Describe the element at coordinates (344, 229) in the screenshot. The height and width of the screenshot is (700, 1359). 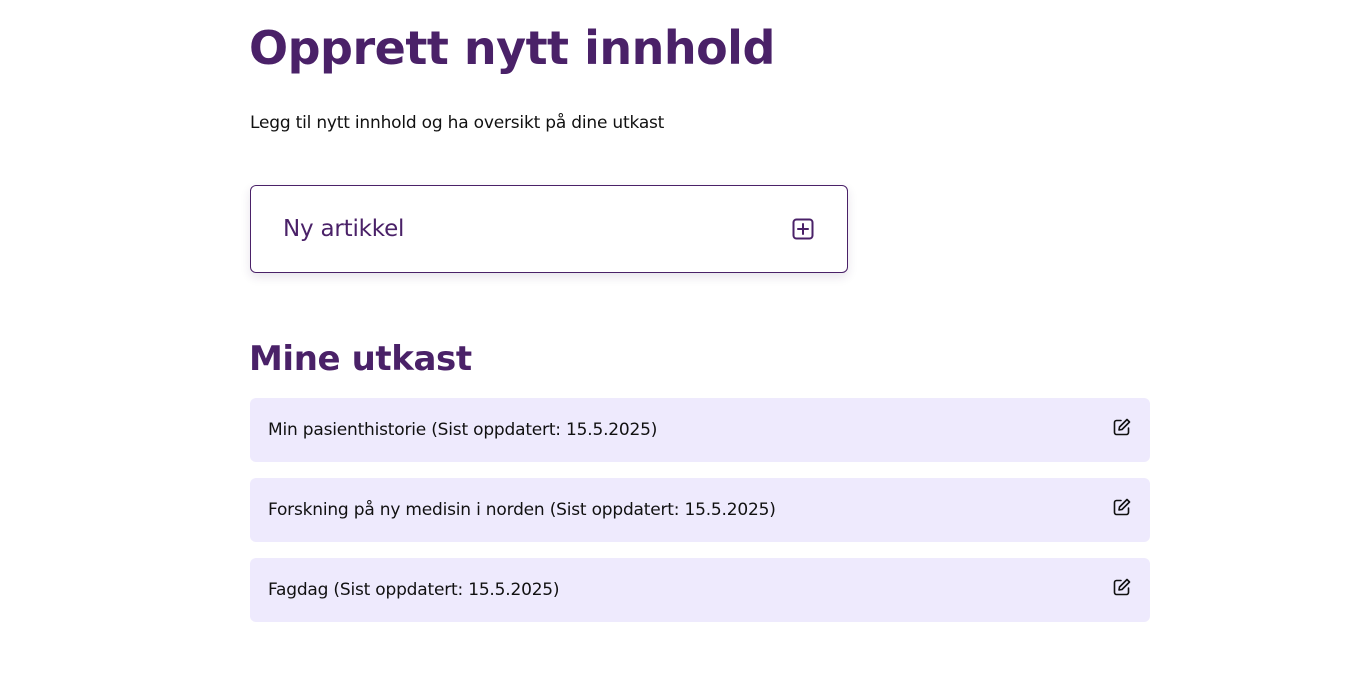
I see `new-article-label: Ny artikkel` at that location.